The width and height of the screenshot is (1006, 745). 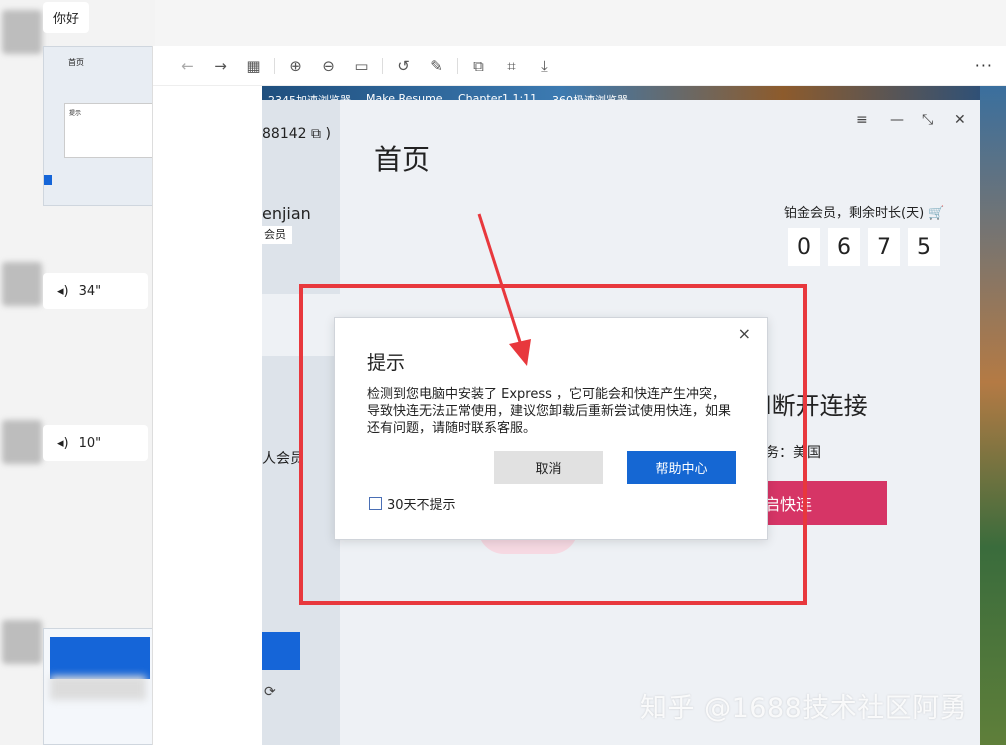 I want to click on watermark: 知乎 @1688技术社区阿勇, so click(x=804, y=708).